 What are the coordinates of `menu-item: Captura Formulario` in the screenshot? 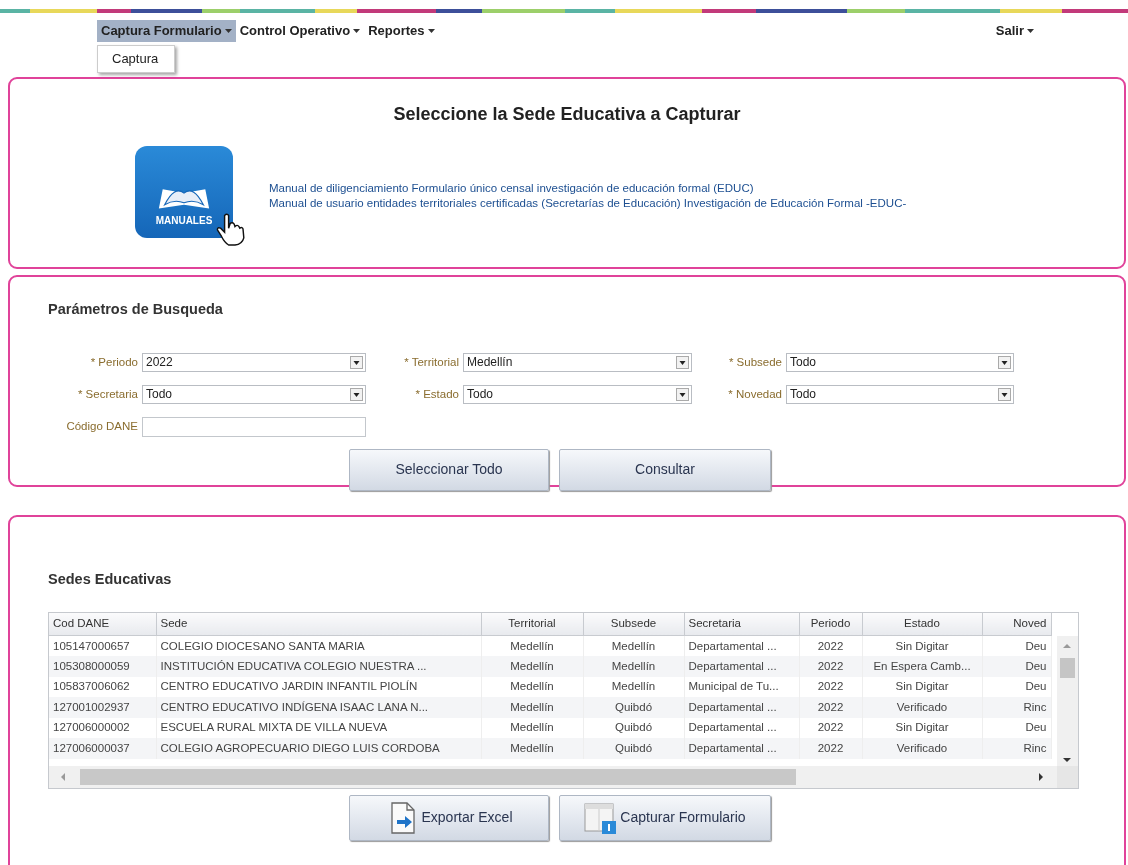 It's located at (166, 31).